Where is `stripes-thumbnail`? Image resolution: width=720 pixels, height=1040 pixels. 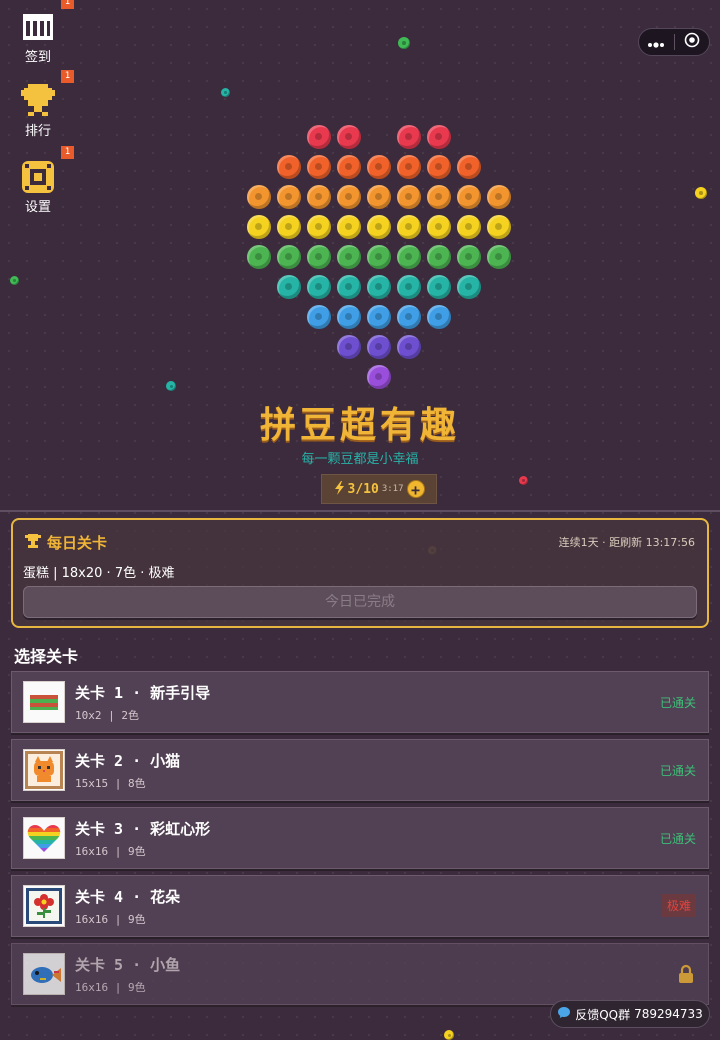 stripes-thumbnail is located at coordinates (44, 702).